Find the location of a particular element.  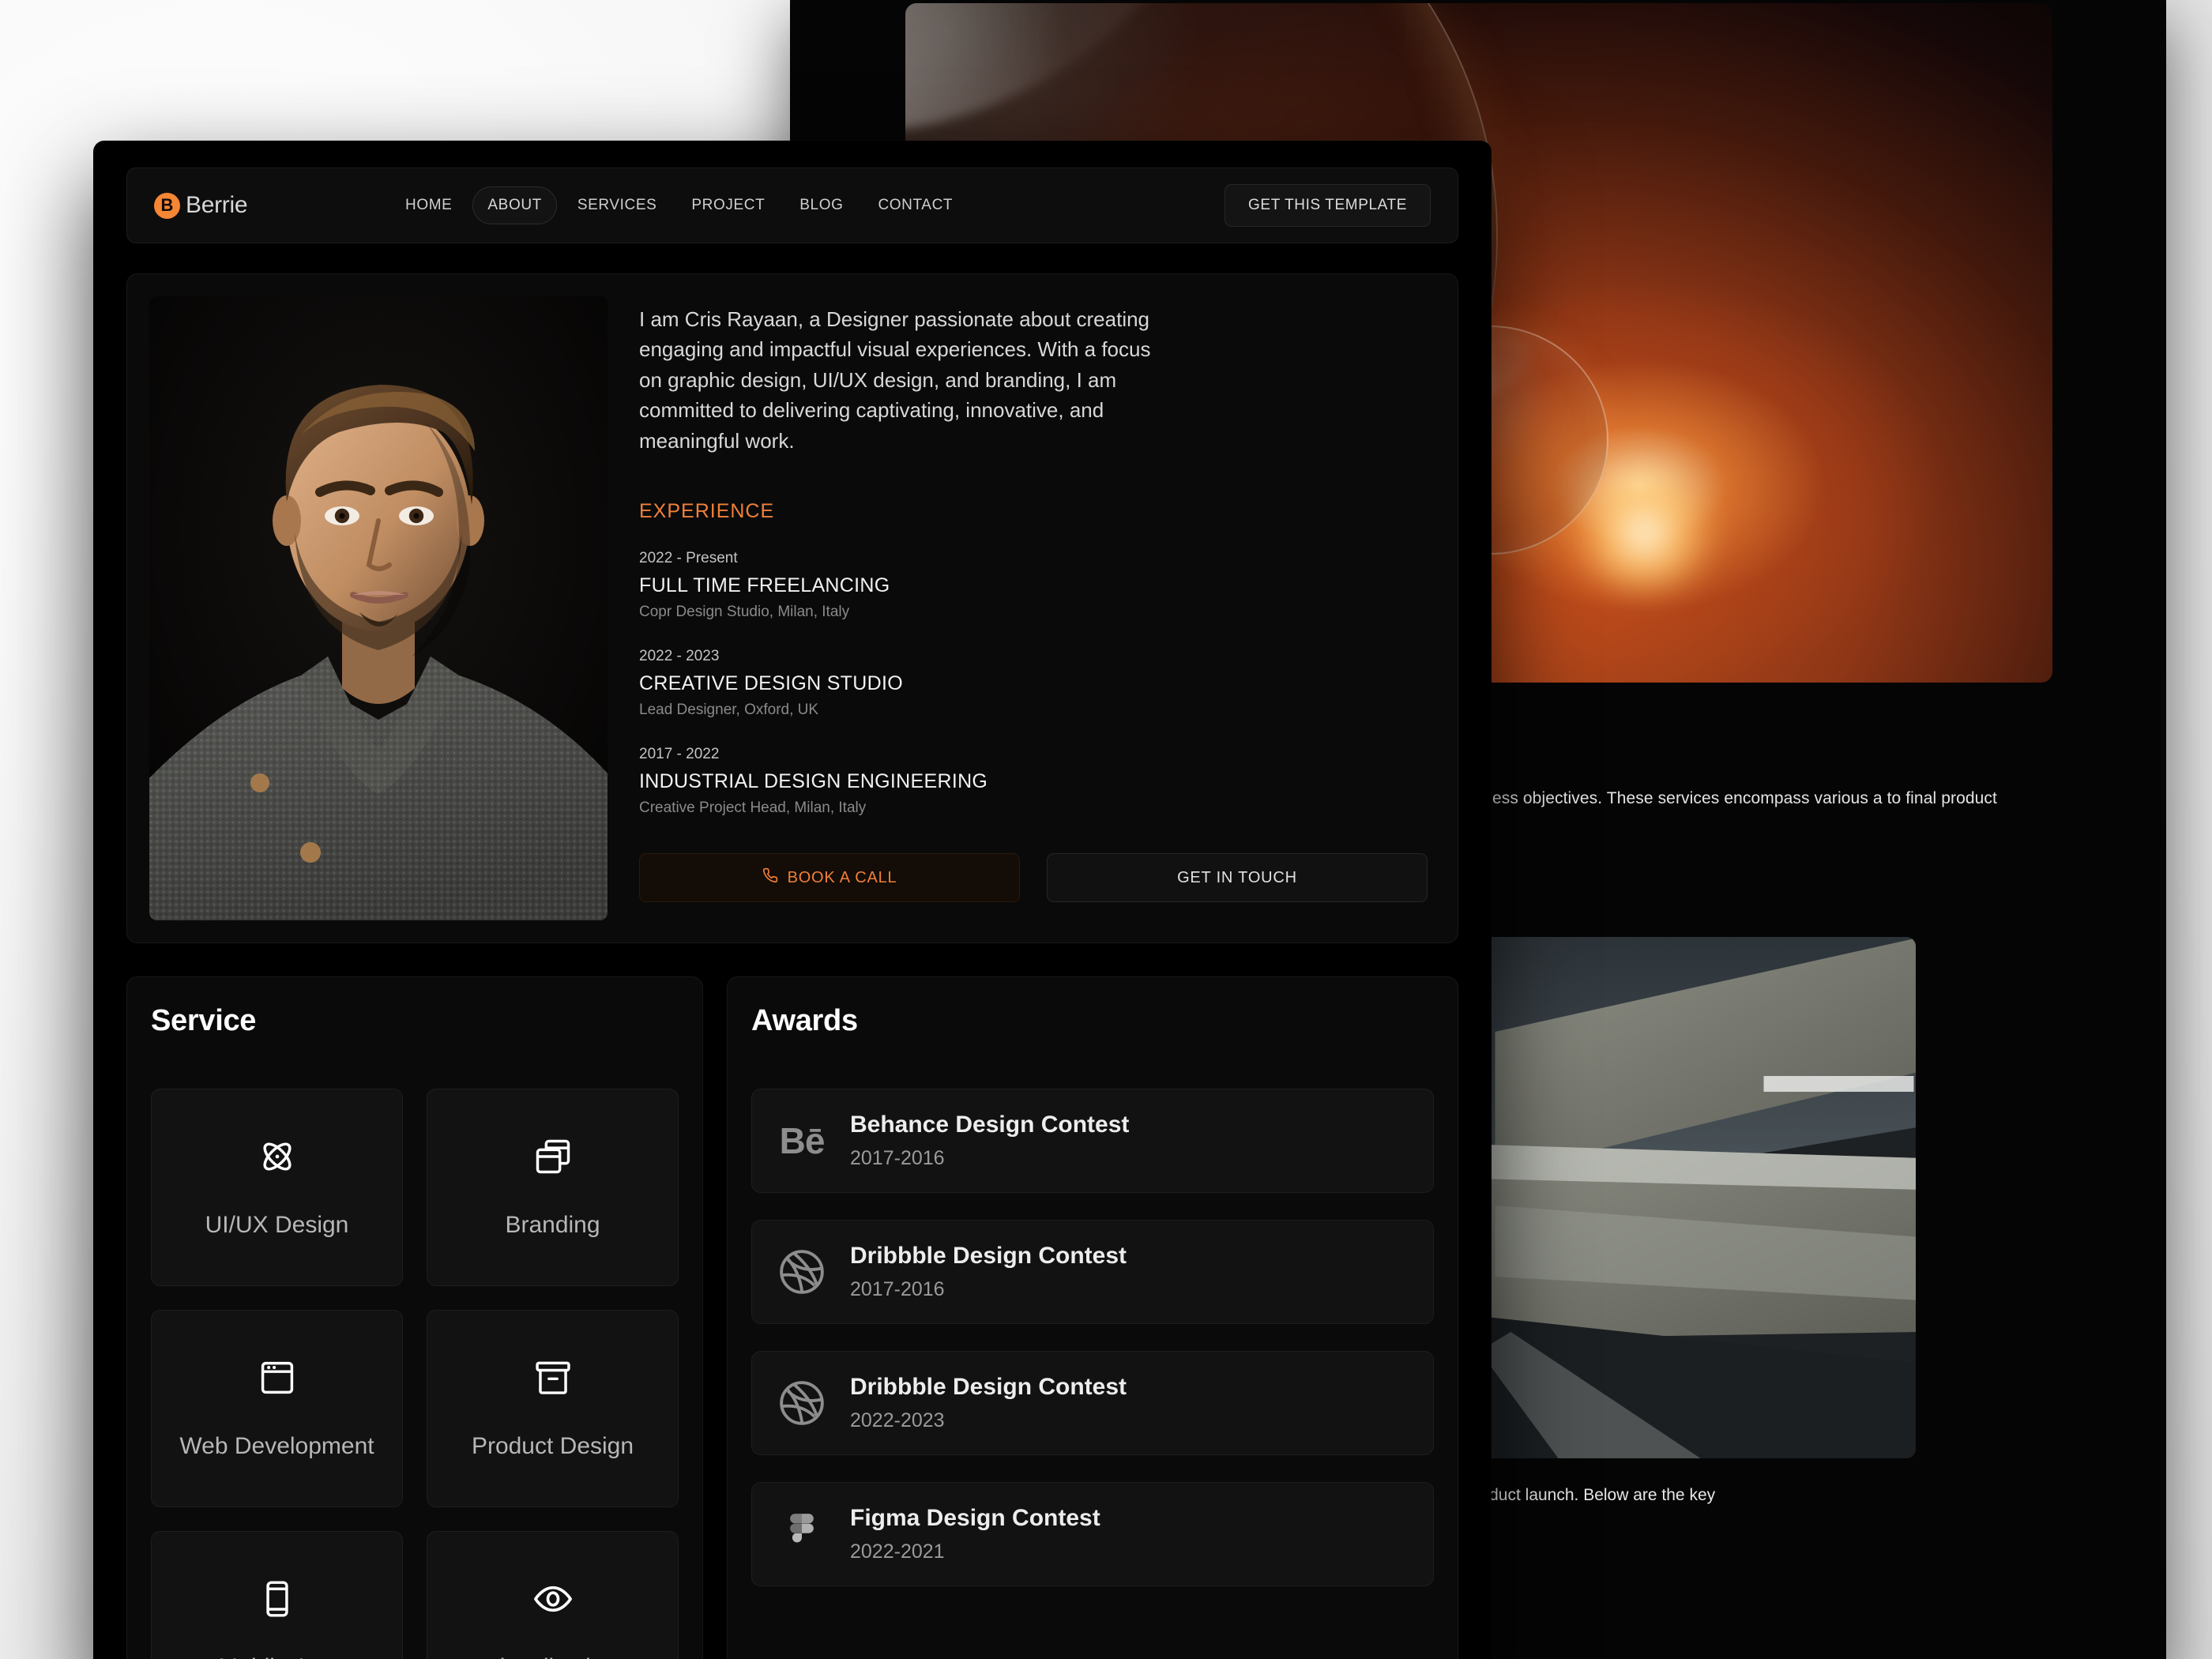

brand-logo: B Berrie is located at coordinates (272, 205).